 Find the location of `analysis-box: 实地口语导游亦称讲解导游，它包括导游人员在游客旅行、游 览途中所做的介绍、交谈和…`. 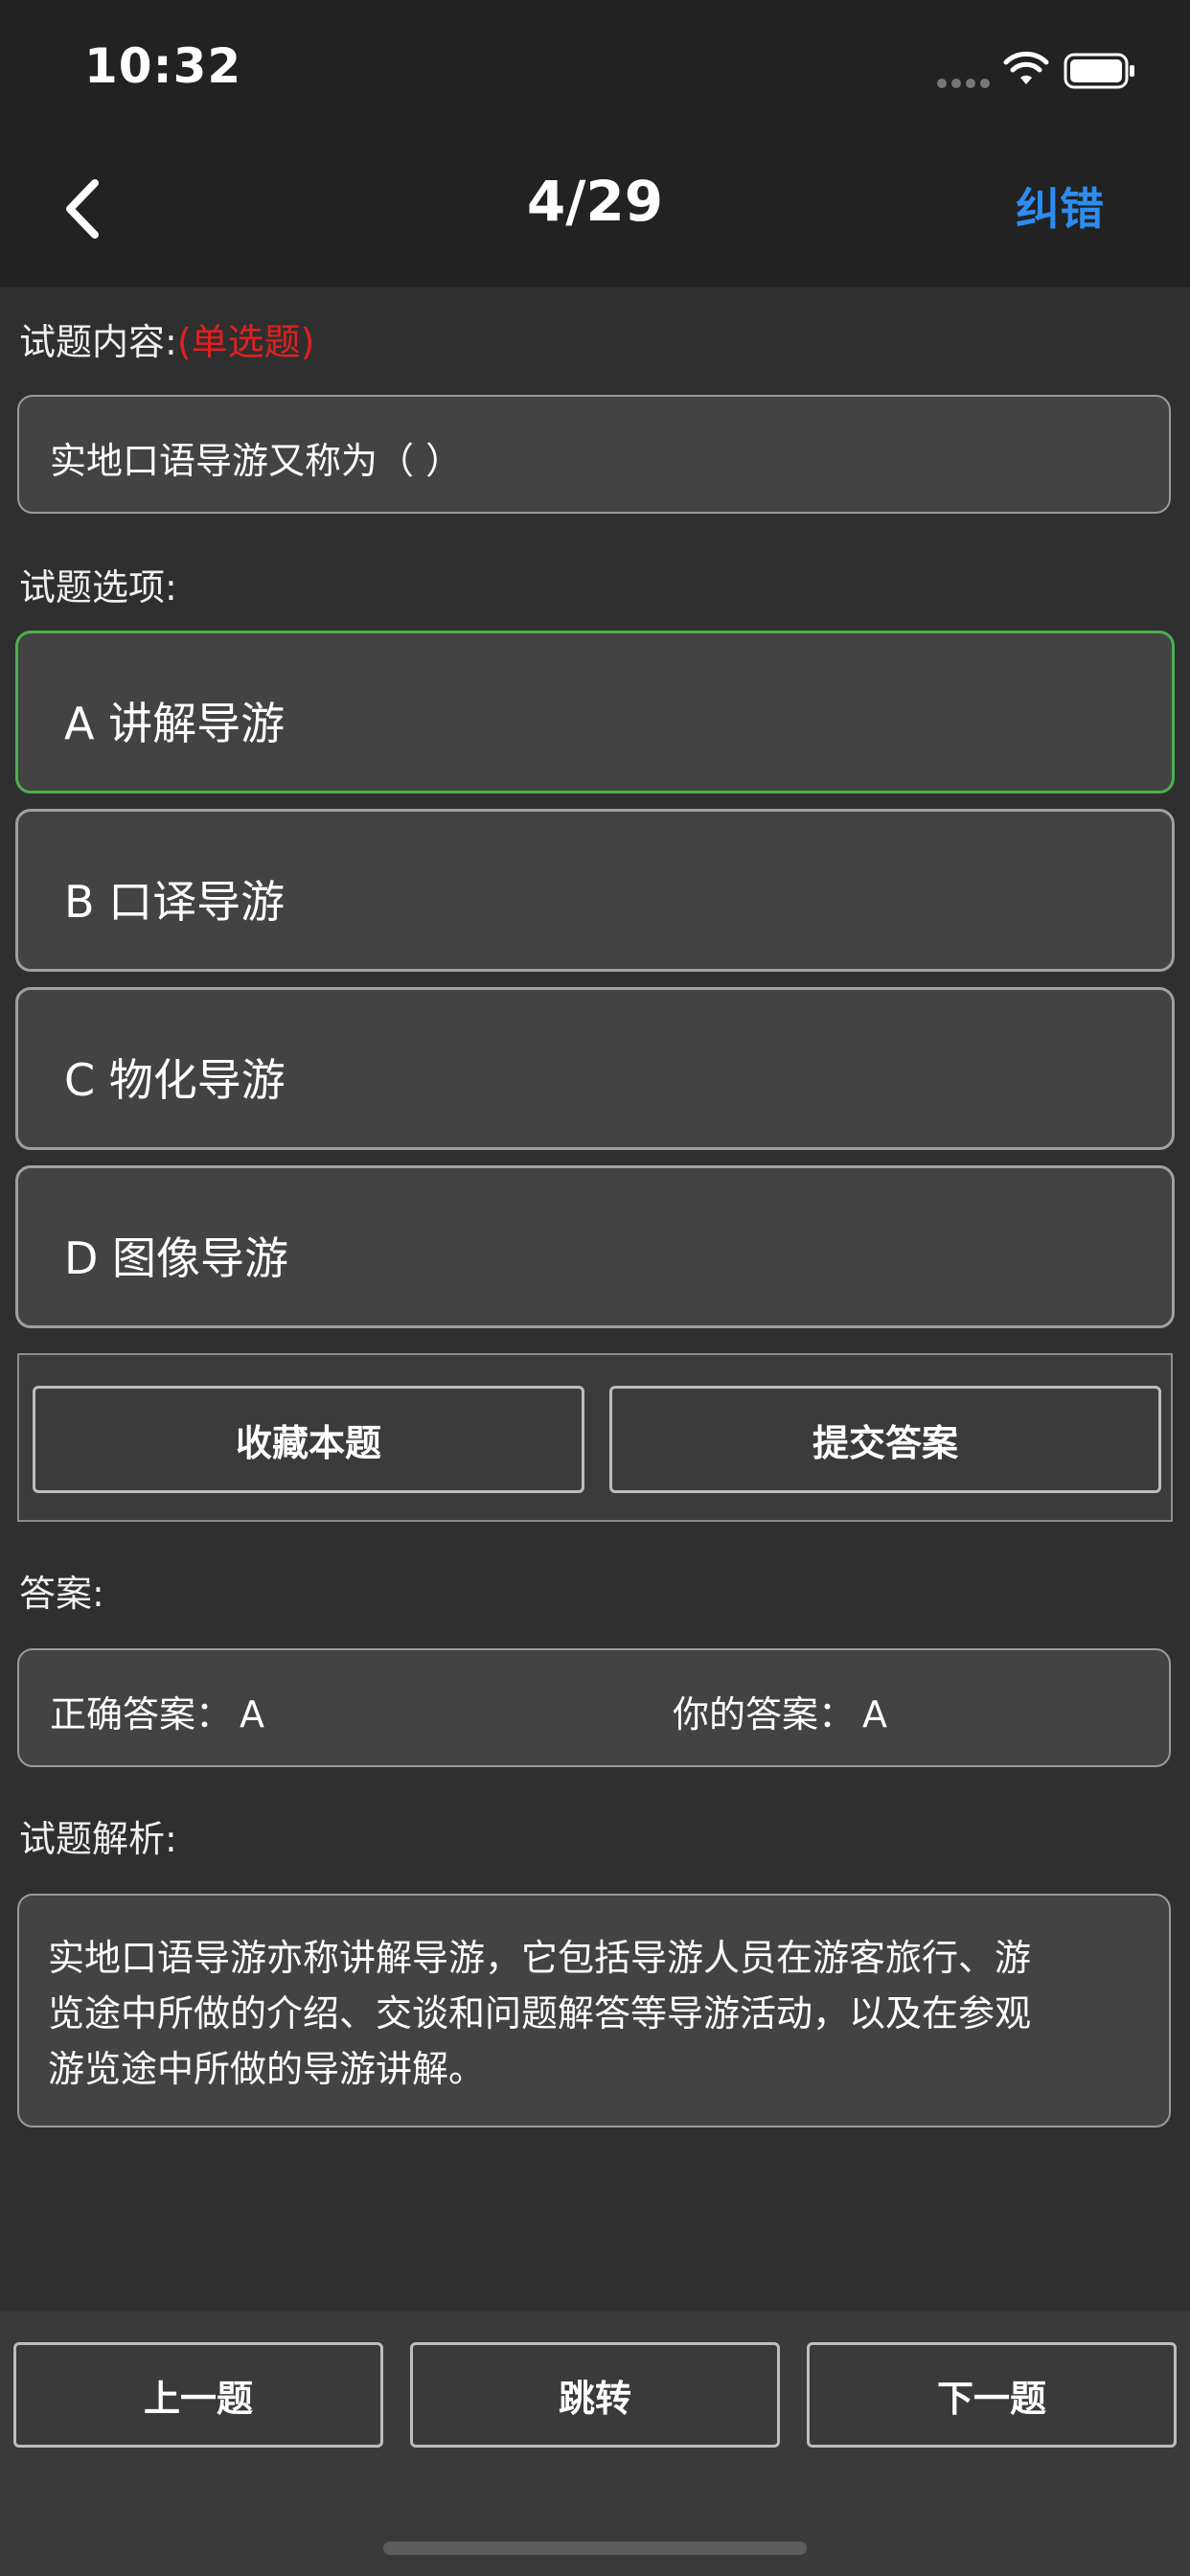

analysis-box: 实地口语导游亦称讲解导游，它包括导游人员在游客旅行、游 览途中所做的介绍、交谈和… is located at coordinates (594, 2011).